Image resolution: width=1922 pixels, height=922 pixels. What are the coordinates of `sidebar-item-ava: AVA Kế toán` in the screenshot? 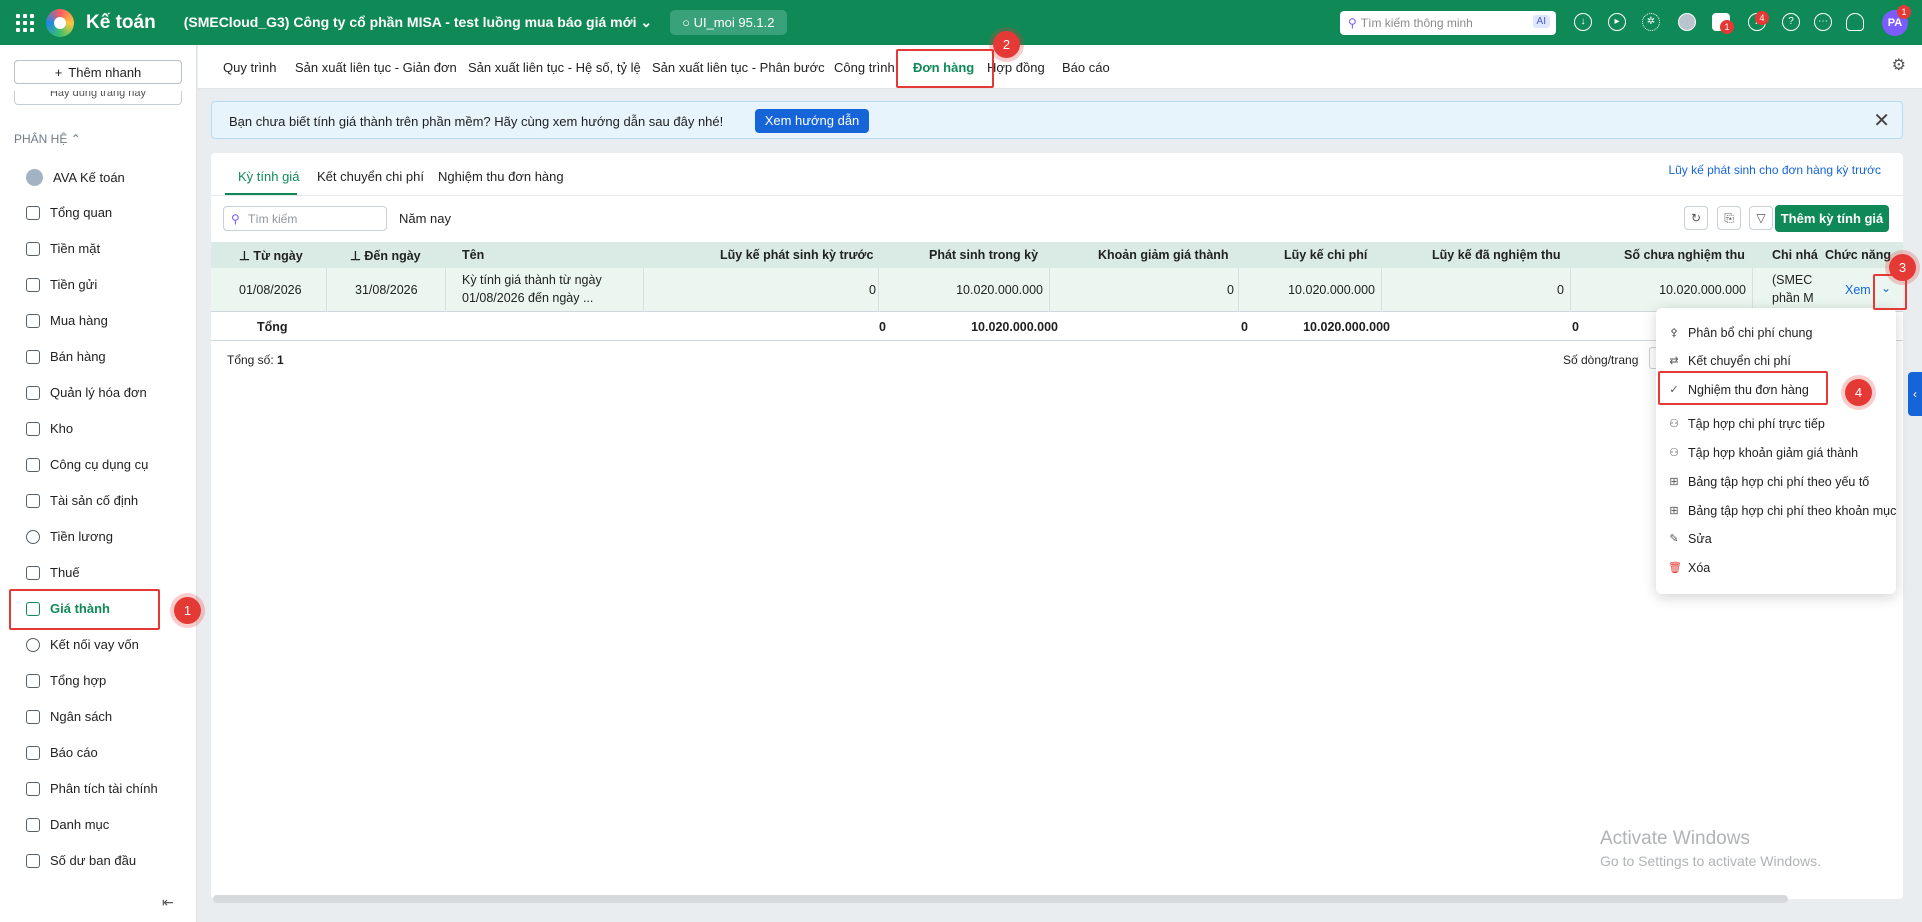 It's located at (75, 177).